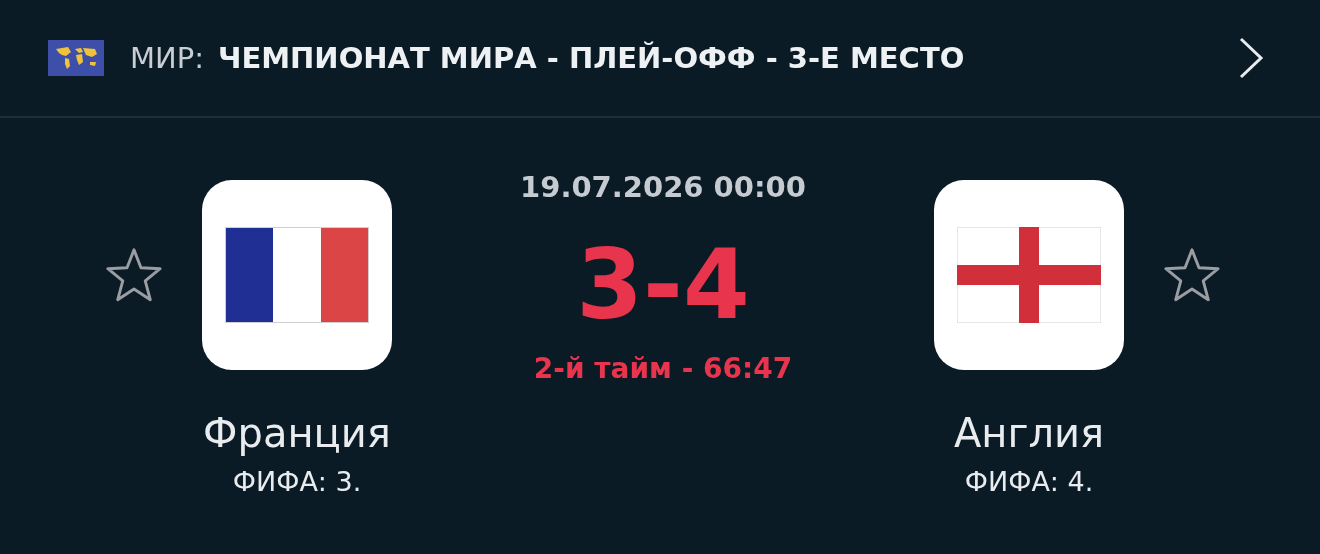 This screenshot has width=1320, height=554. I want to click on match-datetime: 19.07.2026 00:00, so click(663, 187).